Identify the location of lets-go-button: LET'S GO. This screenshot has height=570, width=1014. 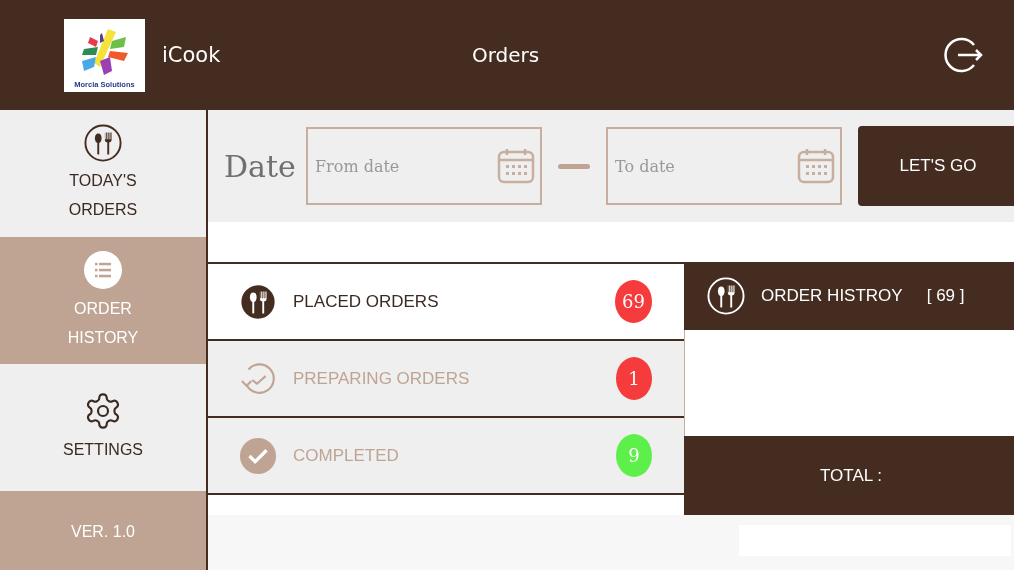
(936, 166).